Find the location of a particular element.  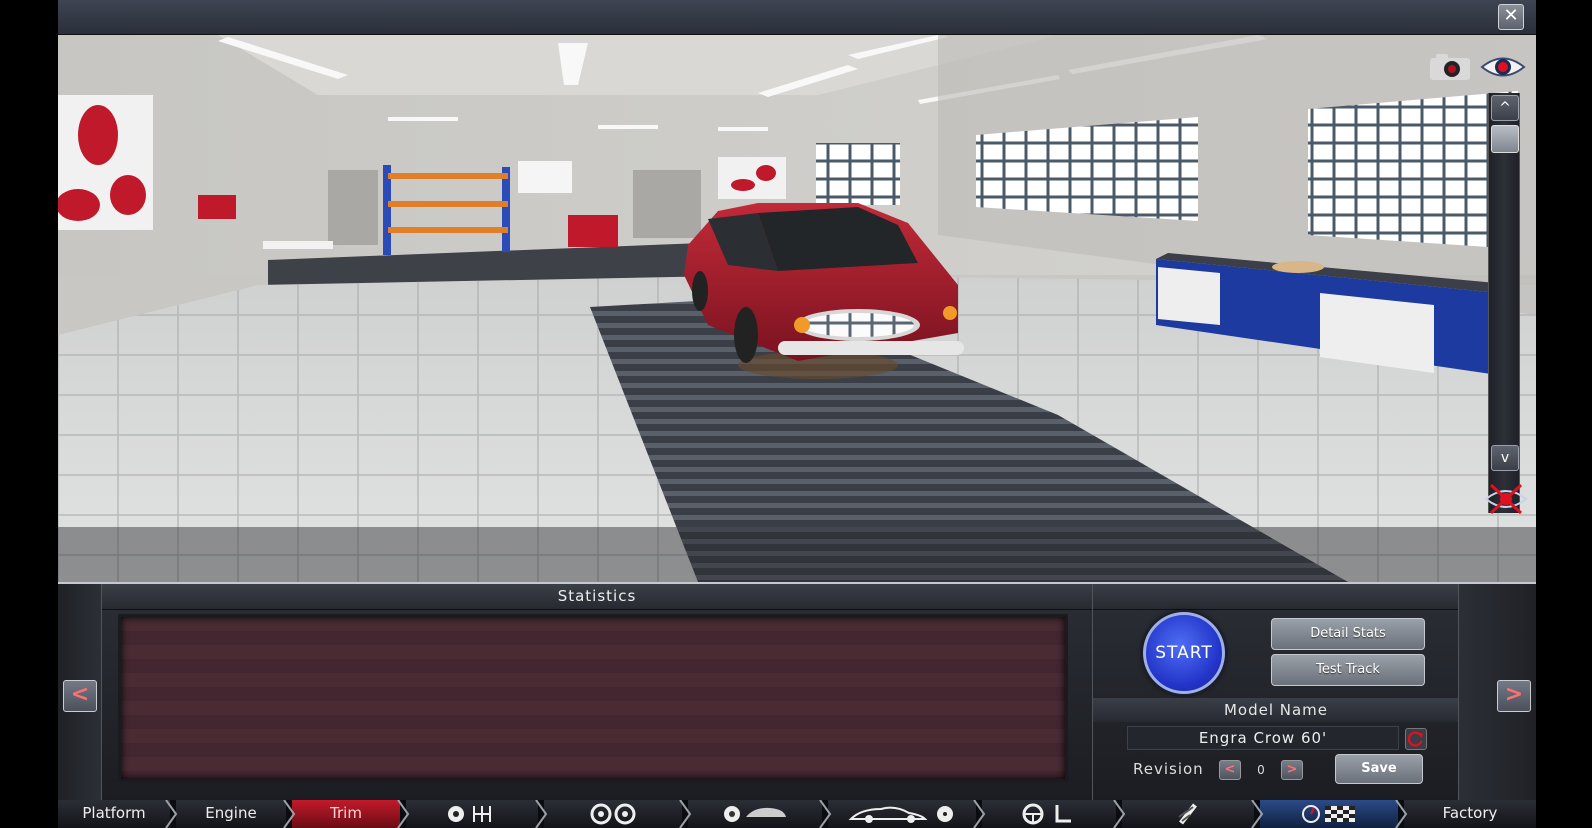

tab-wheels is located at coordinates (613, 814).